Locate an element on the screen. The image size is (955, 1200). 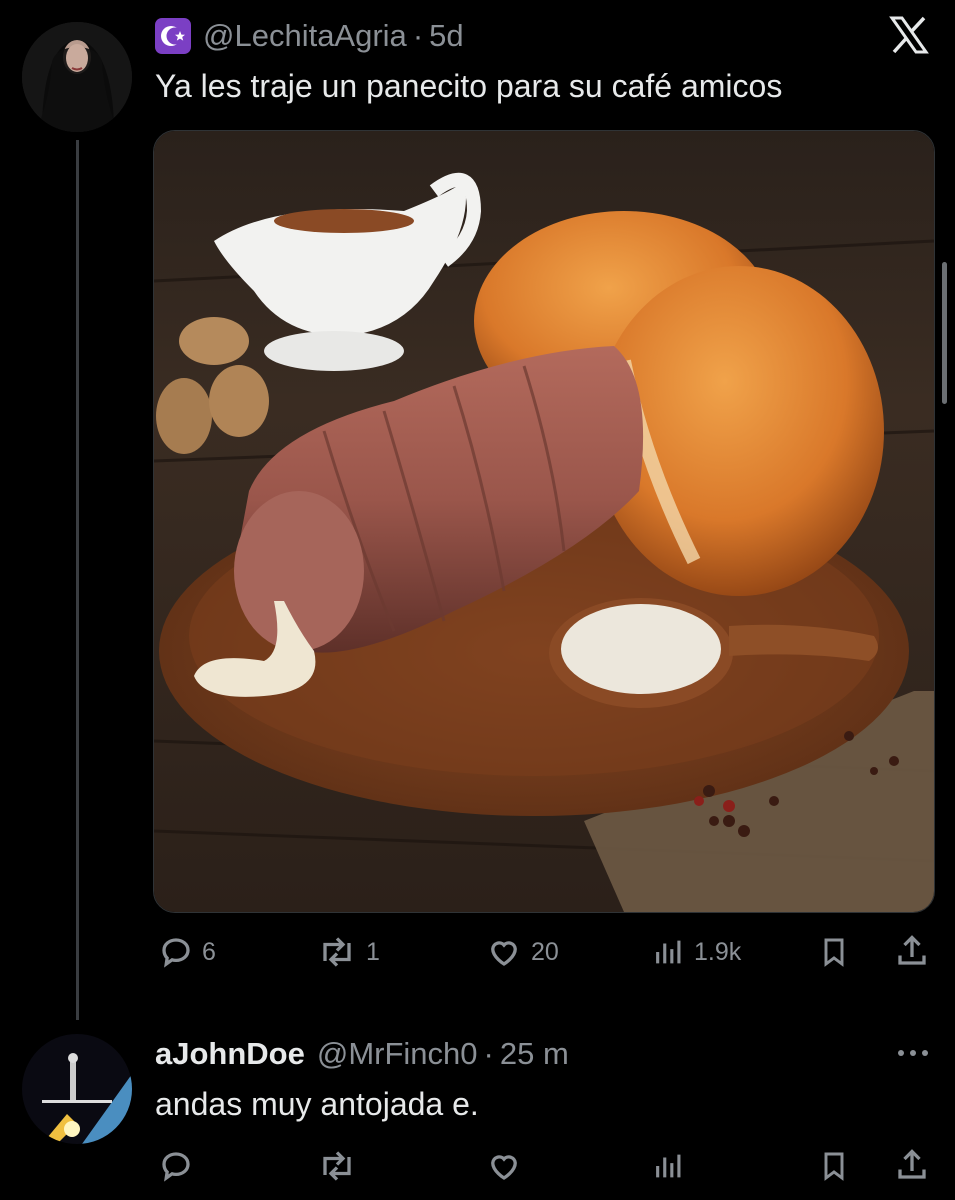
reply-avatar is located at coordinates (77, 1089).